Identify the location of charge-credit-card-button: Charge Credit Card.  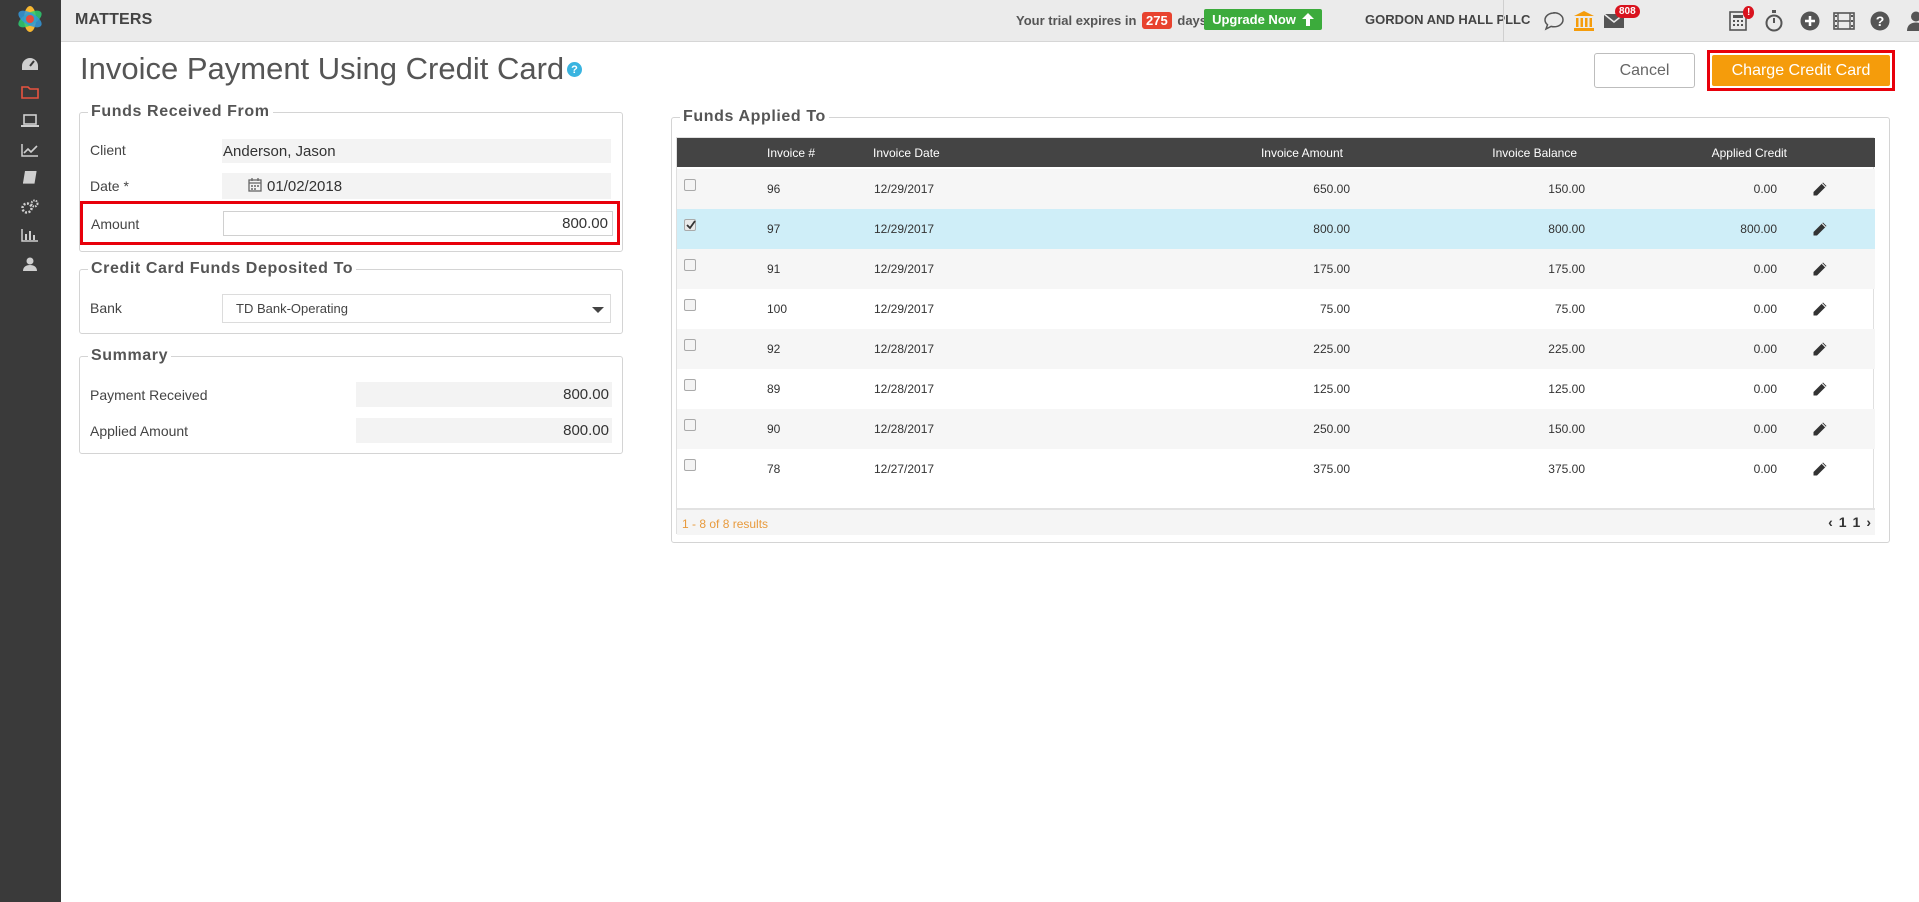
(1801, 70).